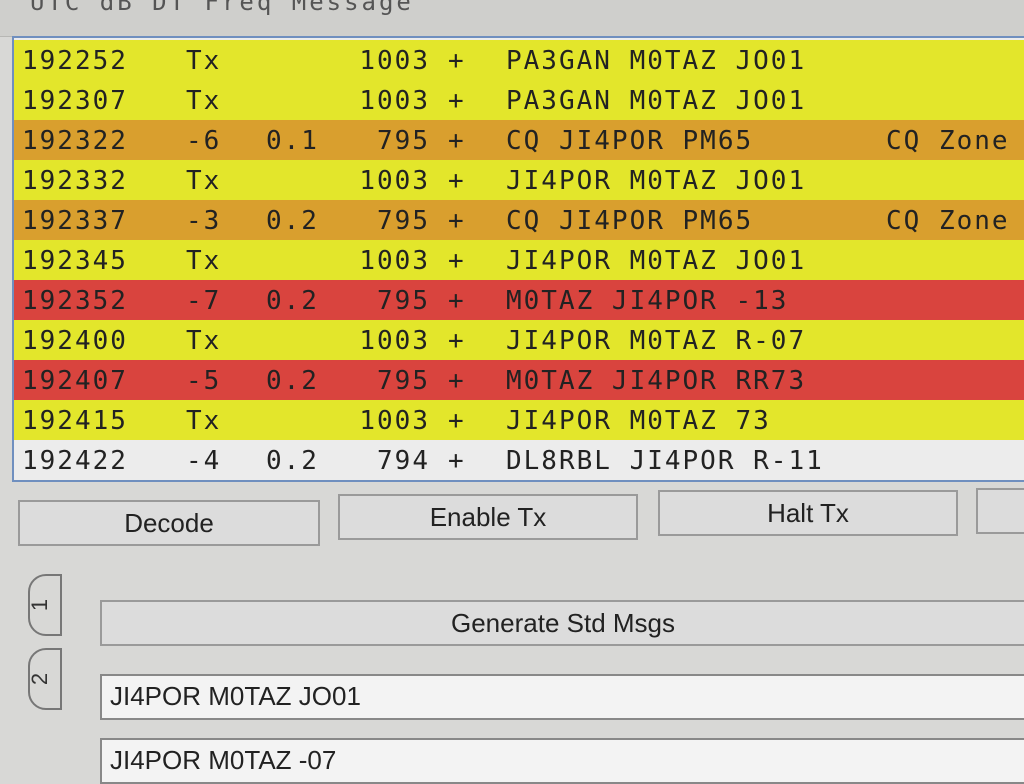  I want to click on column-headers: UTC dB DT Freq Message, so click(222, 8).